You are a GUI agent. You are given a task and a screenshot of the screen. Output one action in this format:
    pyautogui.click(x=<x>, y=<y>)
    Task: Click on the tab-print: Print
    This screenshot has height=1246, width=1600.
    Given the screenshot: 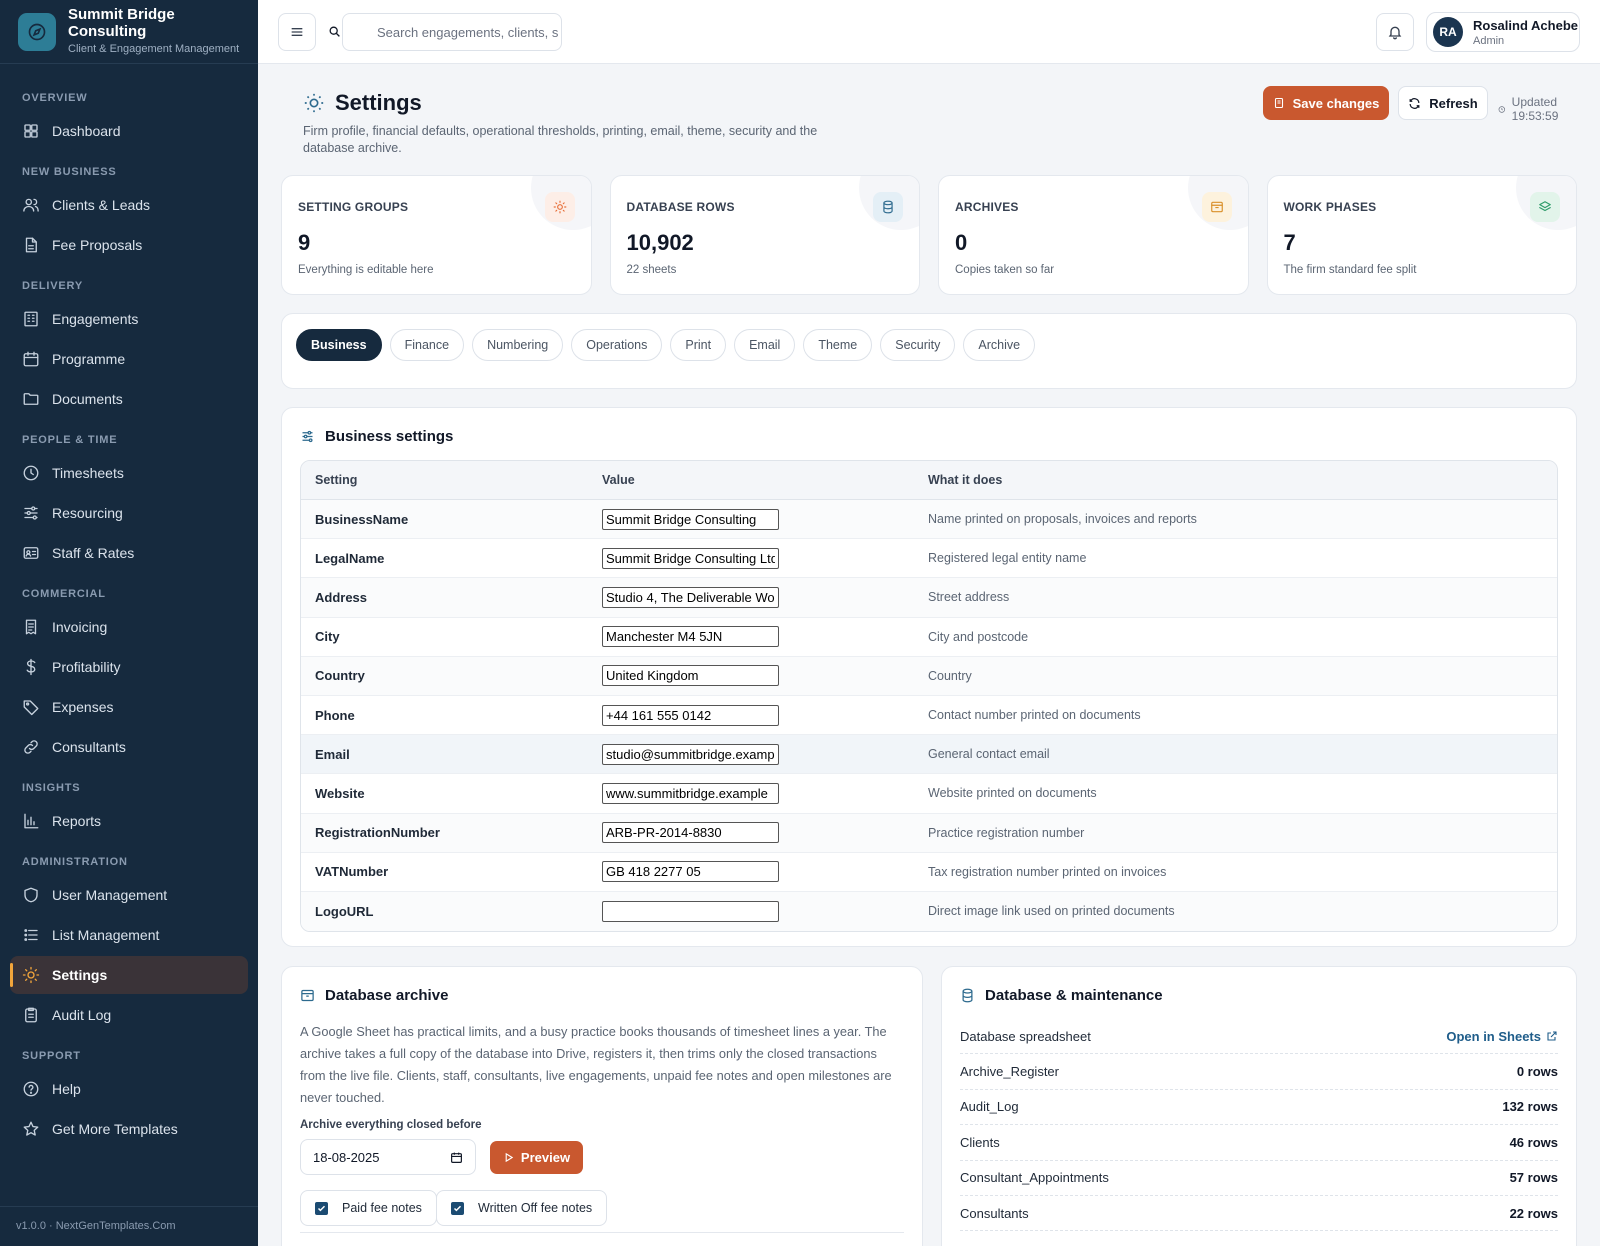 What is the action you would take?
    pyautogui.click(x=698, y=345)
    